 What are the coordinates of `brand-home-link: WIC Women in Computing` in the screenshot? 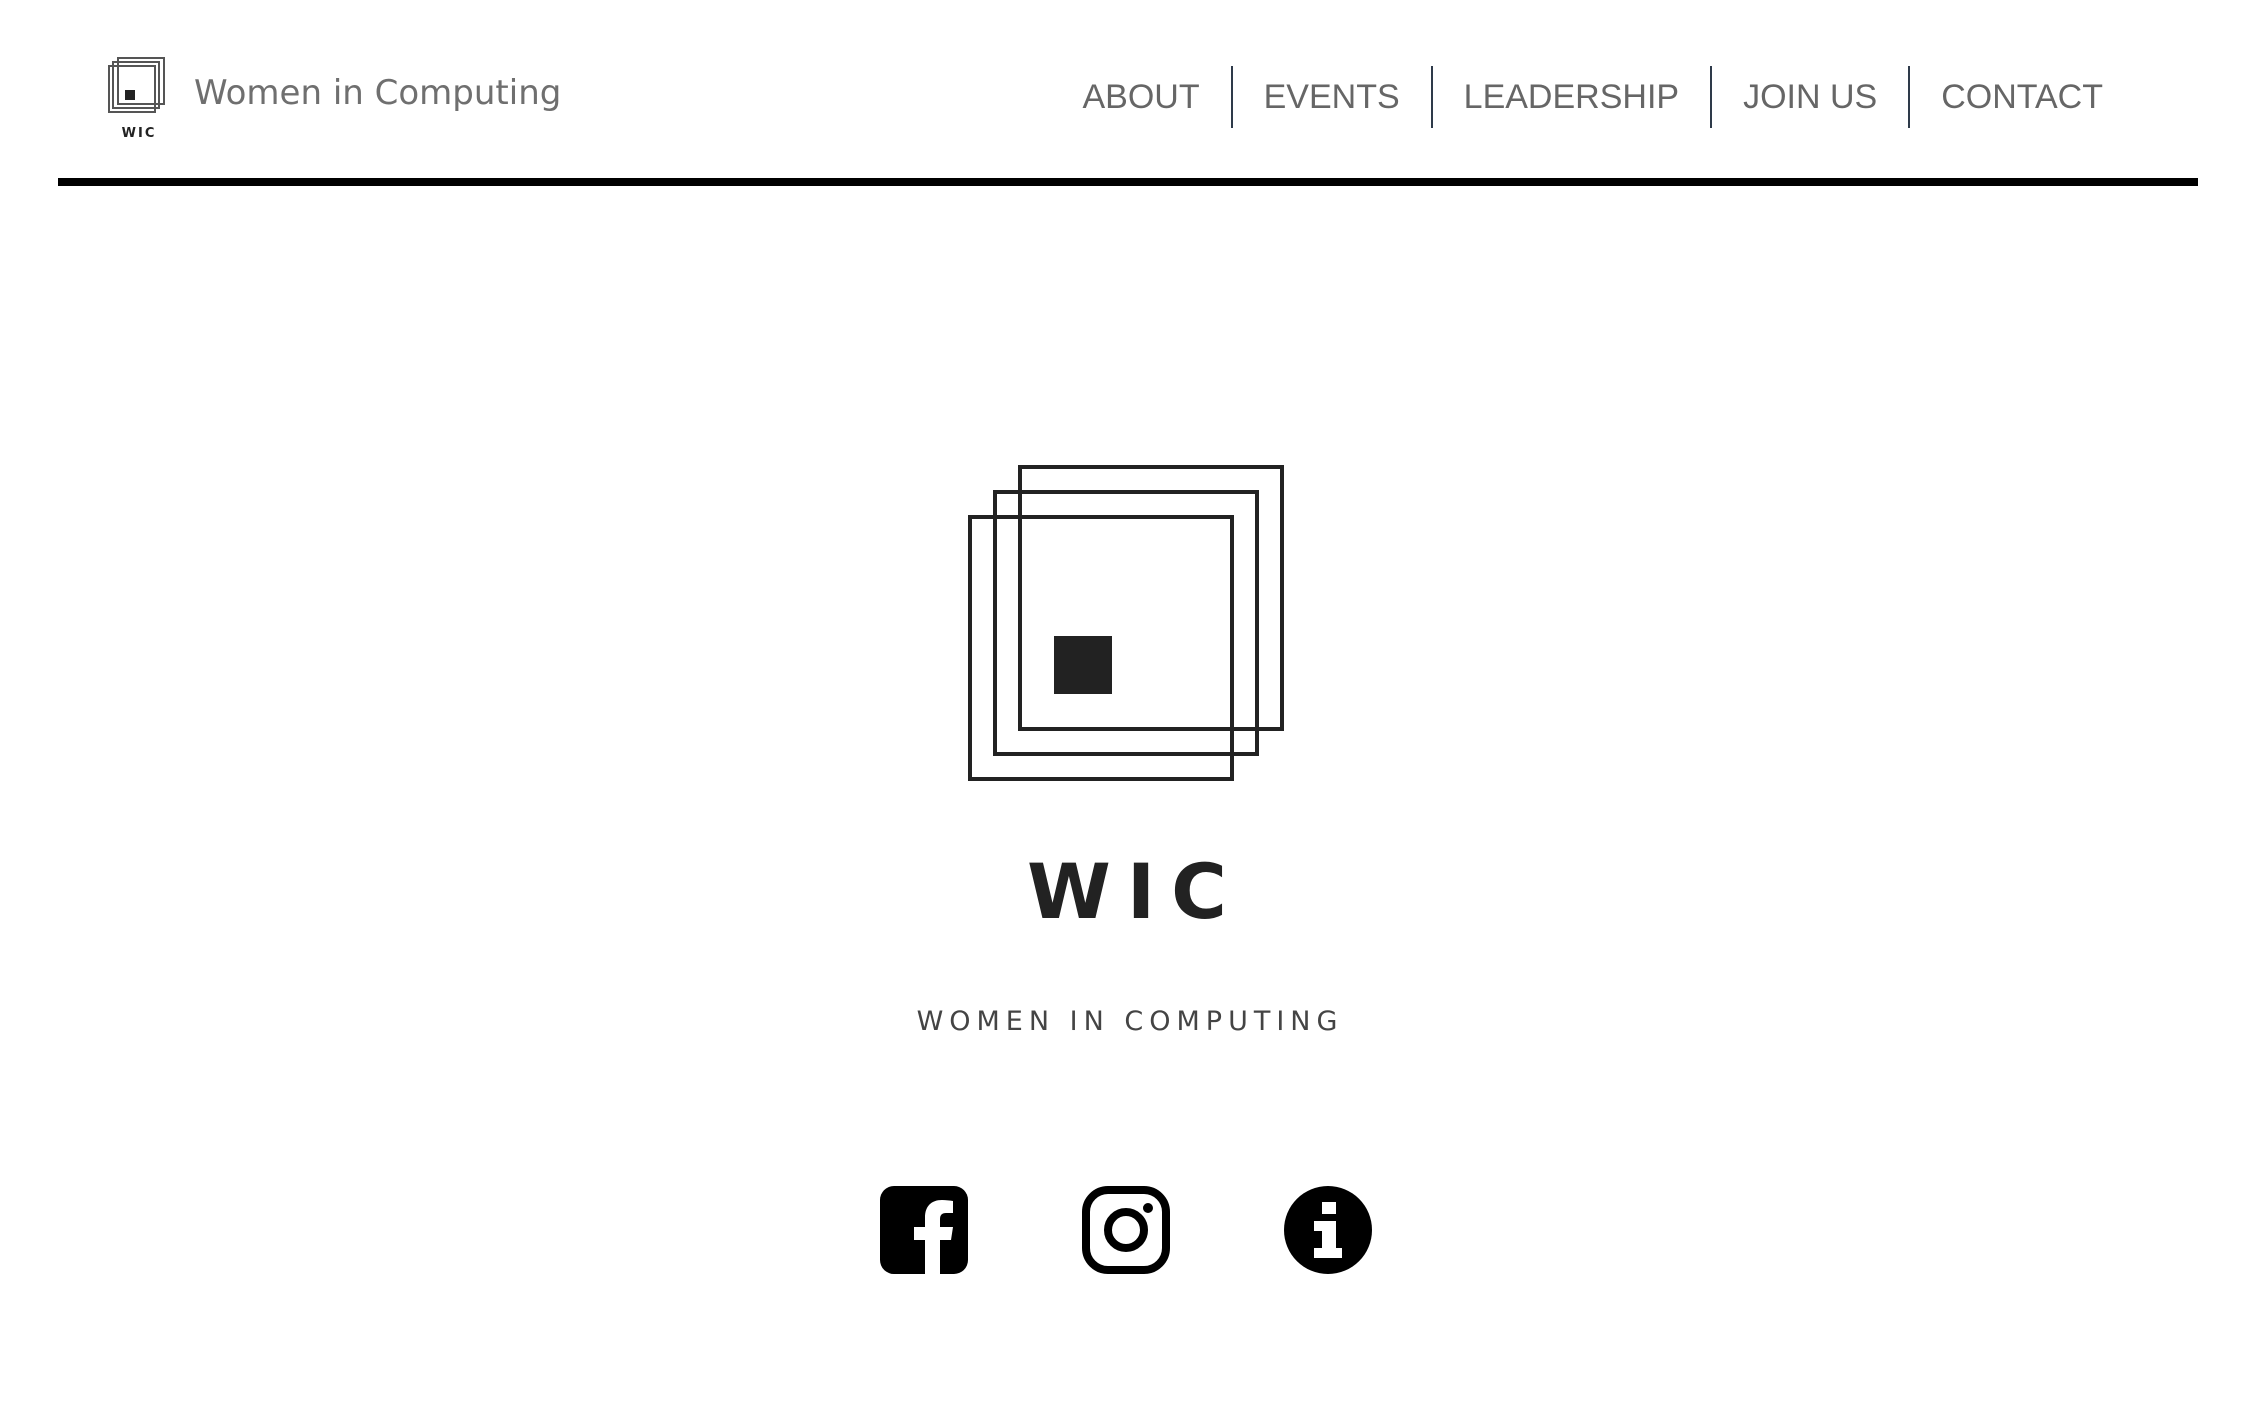 It's located at (334, 102).